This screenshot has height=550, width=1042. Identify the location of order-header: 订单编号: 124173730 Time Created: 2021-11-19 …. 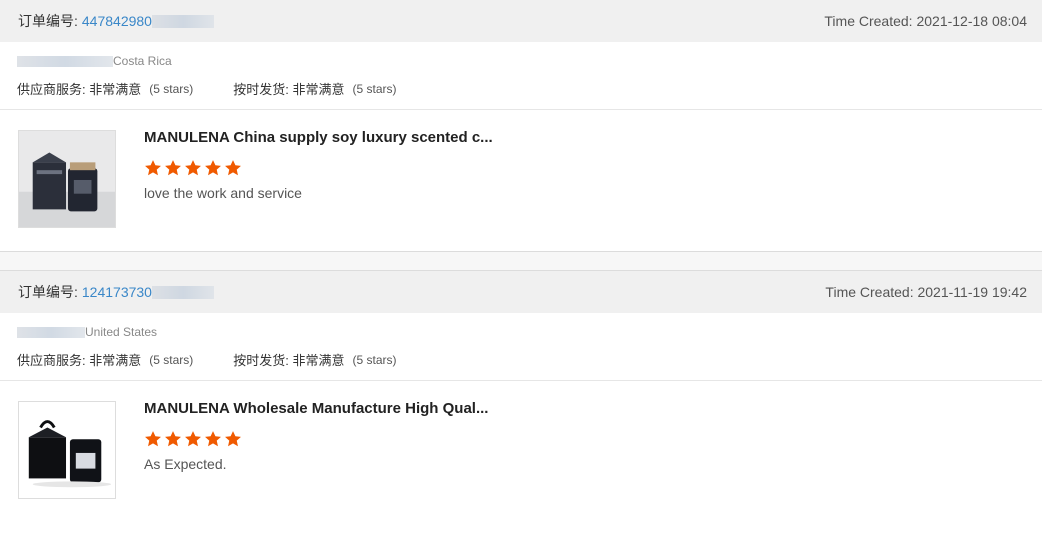
(521, 292).